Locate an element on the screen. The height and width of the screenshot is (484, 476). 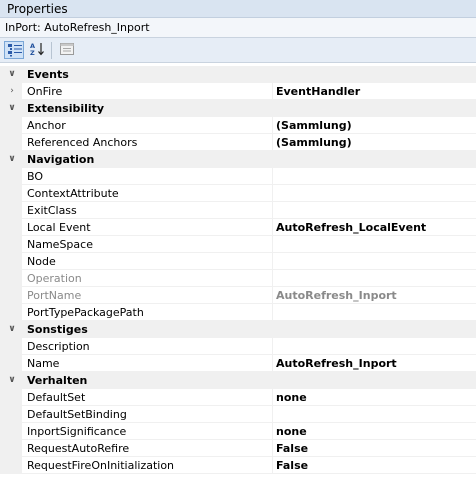
category-row: ∨ Verhalten is located at coordinates (238, 380).